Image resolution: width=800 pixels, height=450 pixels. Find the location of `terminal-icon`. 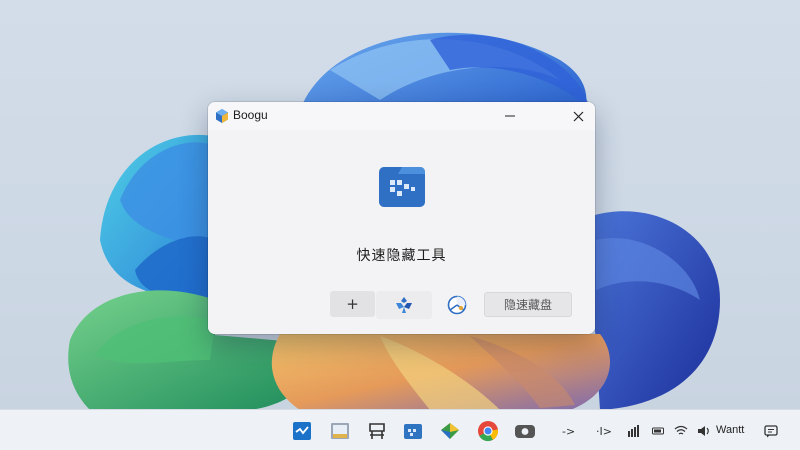

terminal-icon is located at coordinates (377, 431).